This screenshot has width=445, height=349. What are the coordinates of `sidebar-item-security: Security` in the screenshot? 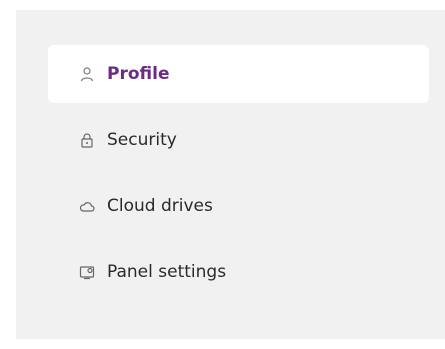 It's located at (238, 140).